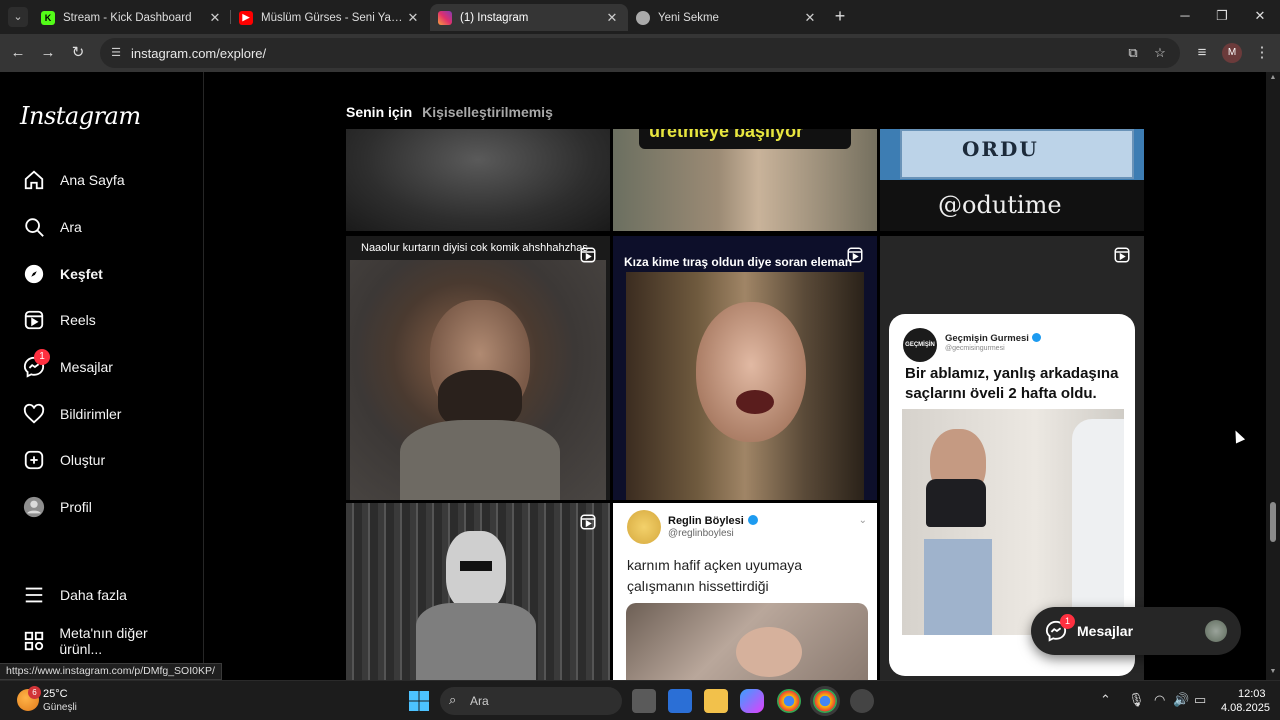  I want to click on file-explorer-icon, so click(716, 701).